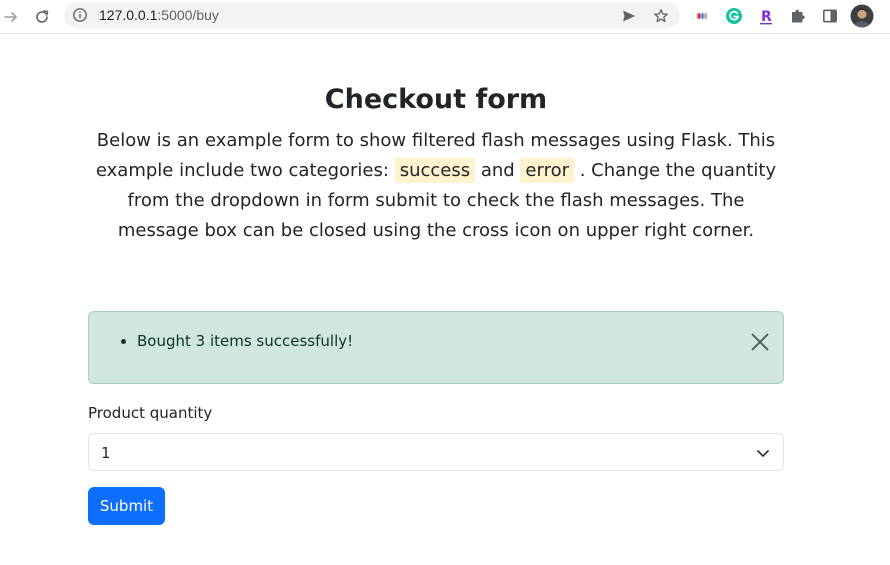 Image resolution: width=890 pixels, height=565 pixels. I want to click on success-category-mark: success, so click(435, 170).